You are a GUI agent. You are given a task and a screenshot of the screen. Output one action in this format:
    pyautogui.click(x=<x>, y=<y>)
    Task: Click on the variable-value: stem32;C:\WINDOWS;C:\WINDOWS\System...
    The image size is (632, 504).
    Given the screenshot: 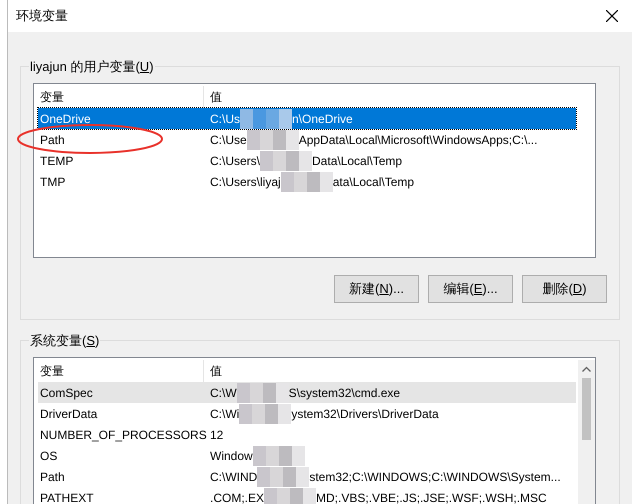 What is the action you would take?
    pyautogui.click(x=435, y=477)
    